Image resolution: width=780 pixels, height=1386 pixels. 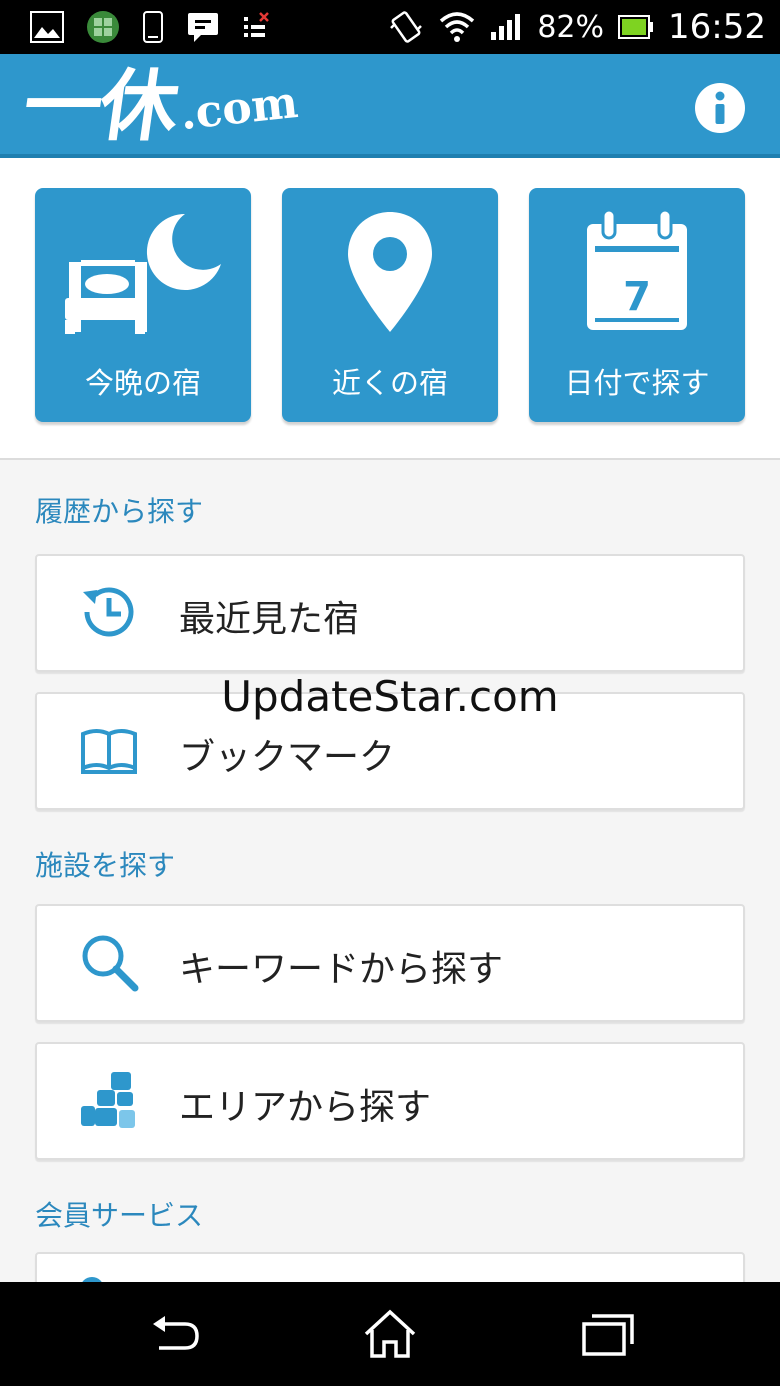 What do you see at coordinates (341, 969) in the screenshot?
I see `keyword-search-label: キーワードから探す` at bounding box center [341, 969].